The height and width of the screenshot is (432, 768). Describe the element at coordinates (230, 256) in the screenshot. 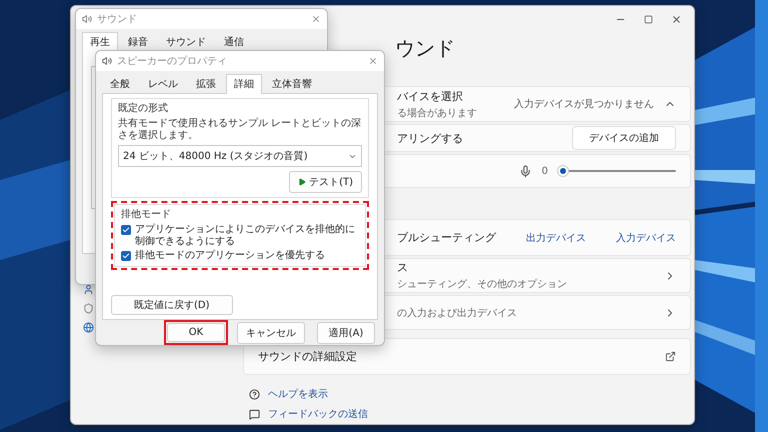

I see `checkbox-label: 排他モードのアプリケーションを優先する` at that location.